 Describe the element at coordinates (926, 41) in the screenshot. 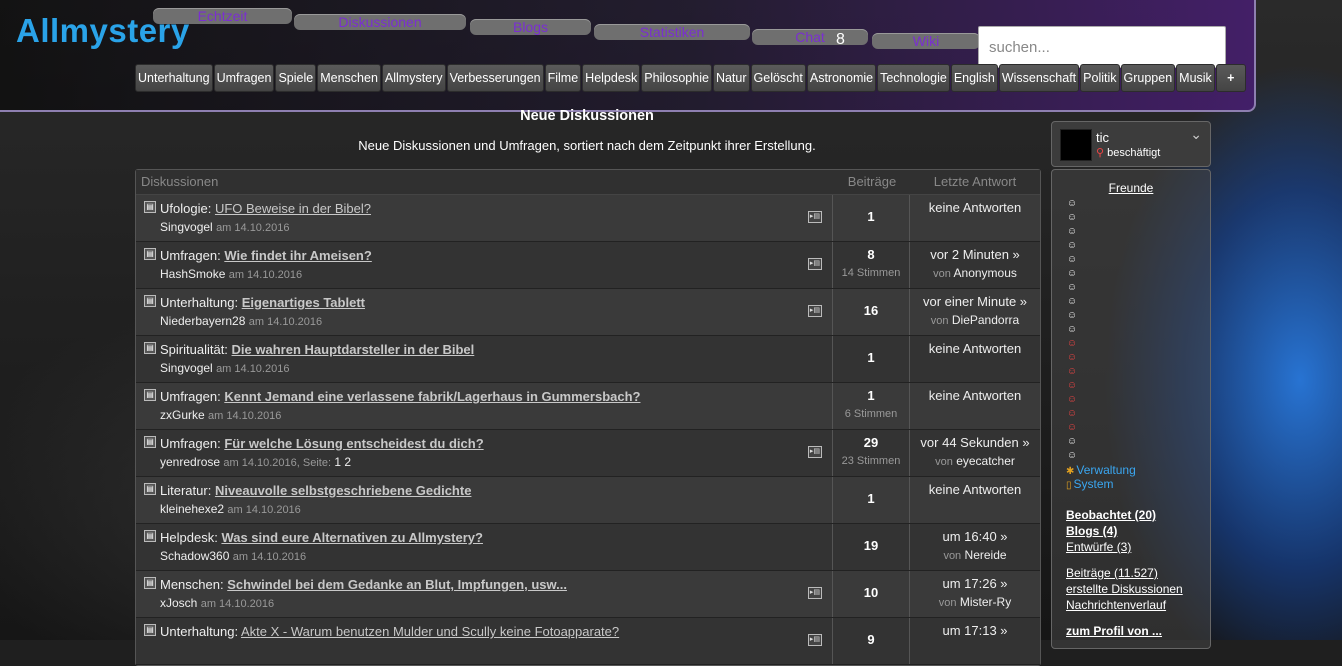

I see `tab-wiki: Wiki` at that location.